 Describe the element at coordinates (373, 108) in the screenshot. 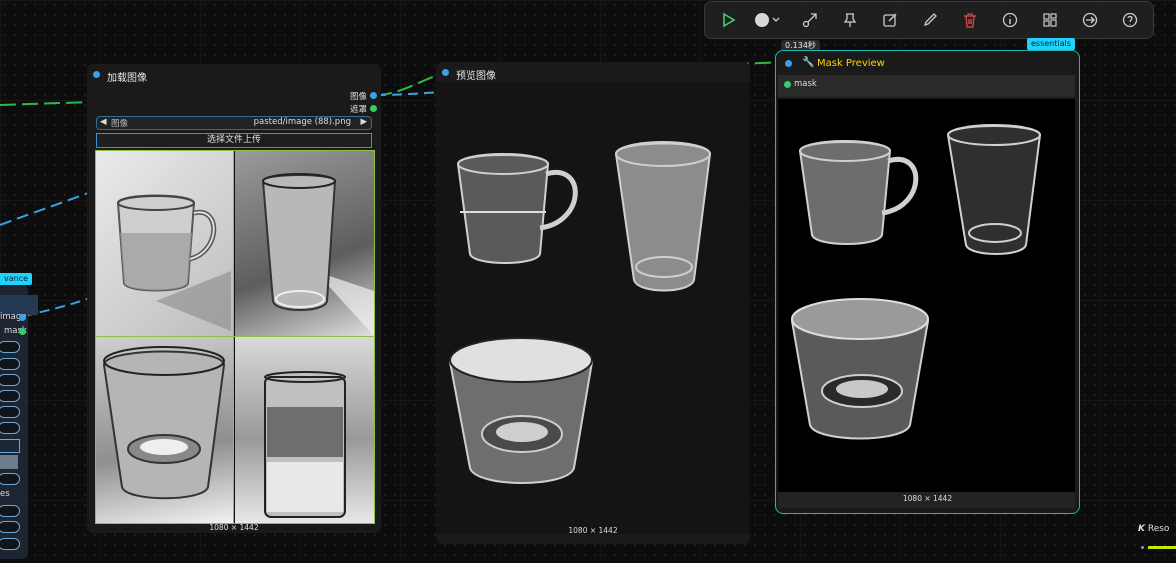

I see `output-mask-dot` at that location.